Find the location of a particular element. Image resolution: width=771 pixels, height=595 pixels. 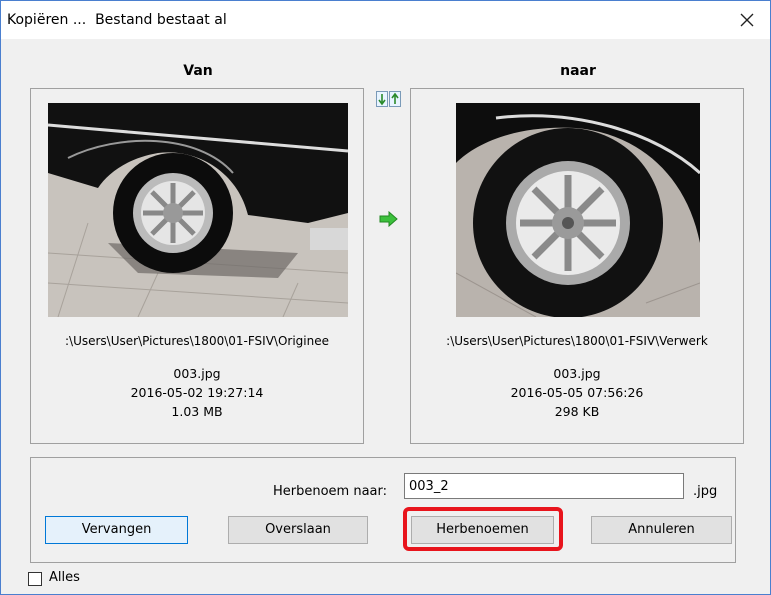

source-header: Van is located at coordinates (198, 71).